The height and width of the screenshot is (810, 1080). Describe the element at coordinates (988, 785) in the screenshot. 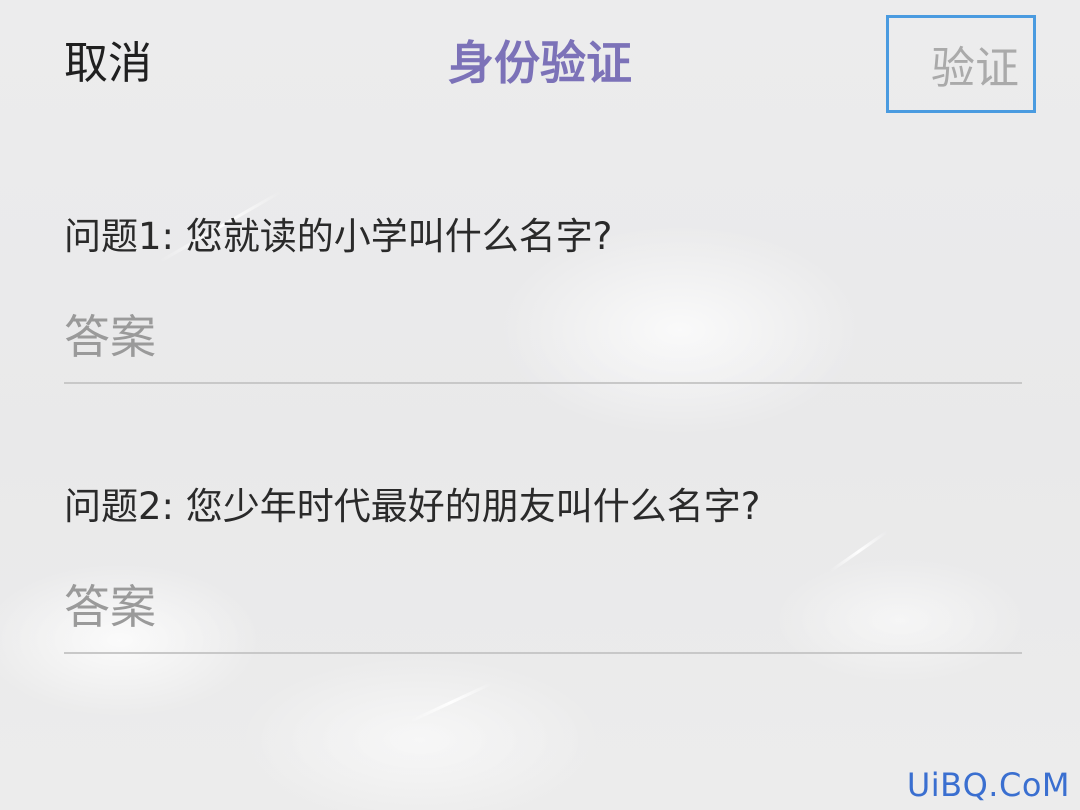

I see `watermark-text: UiBQ.CoM` at that location.